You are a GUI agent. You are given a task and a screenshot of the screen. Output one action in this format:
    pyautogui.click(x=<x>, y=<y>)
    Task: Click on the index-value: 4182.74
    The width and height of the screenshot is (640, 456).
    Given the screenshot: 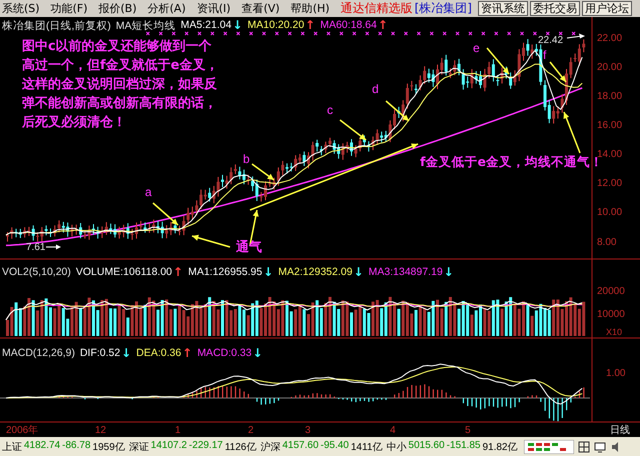 What is the action you would take?
    pyautogui.click(x=42, y=446)
    